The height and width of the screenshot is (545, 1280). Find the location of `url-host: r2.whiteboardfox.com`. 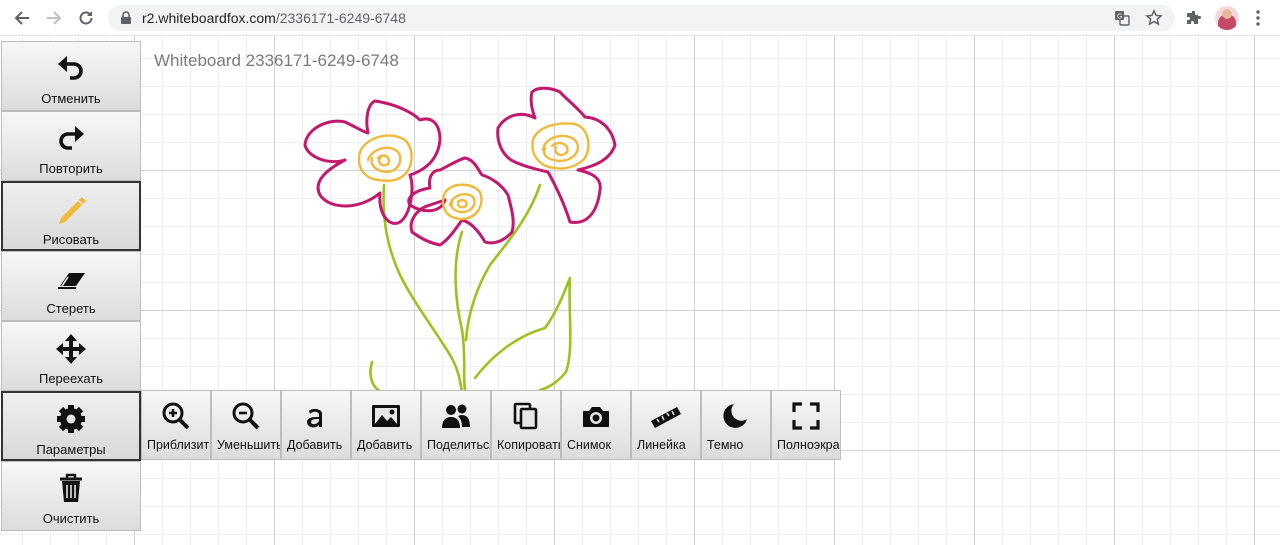

url-host: r2.whiteboardfox.com is located at coordinates (209, 18).